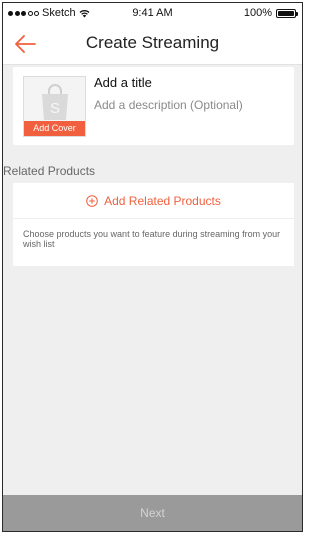  I want to click on page-title: Create Streaming, so click(152, 42).